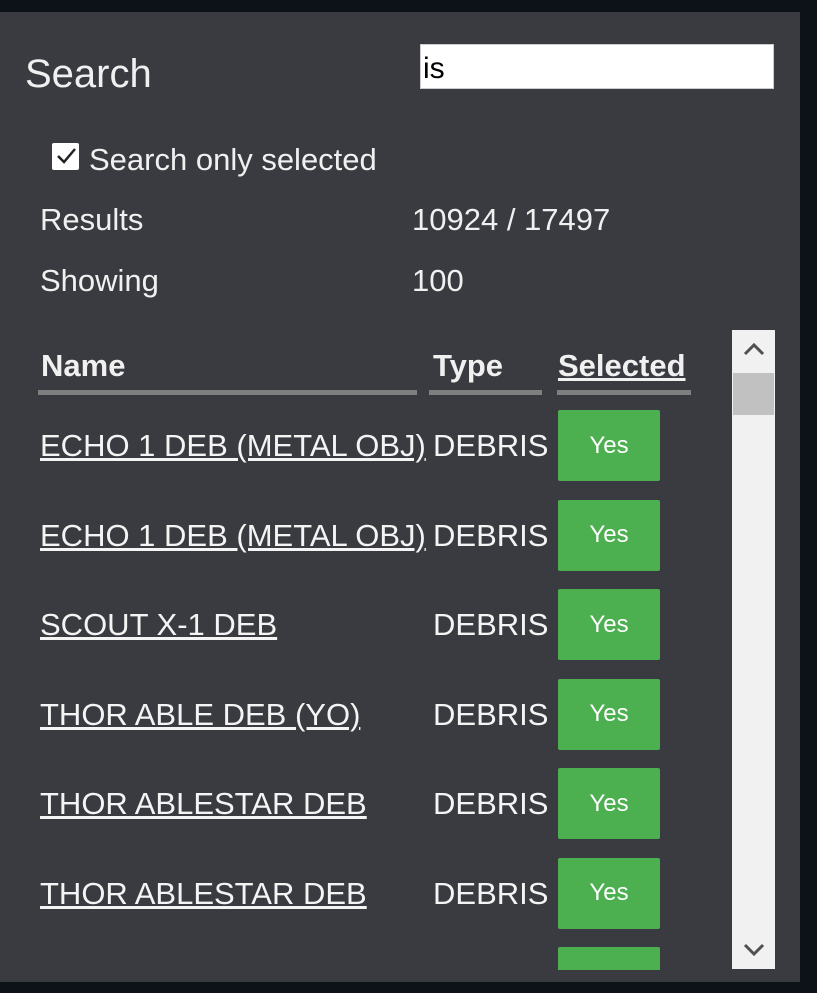  What do you see at coordinates (227, 371) in the screenshot?
I see `column-header-name: Name` at bounding box center [227, 371].